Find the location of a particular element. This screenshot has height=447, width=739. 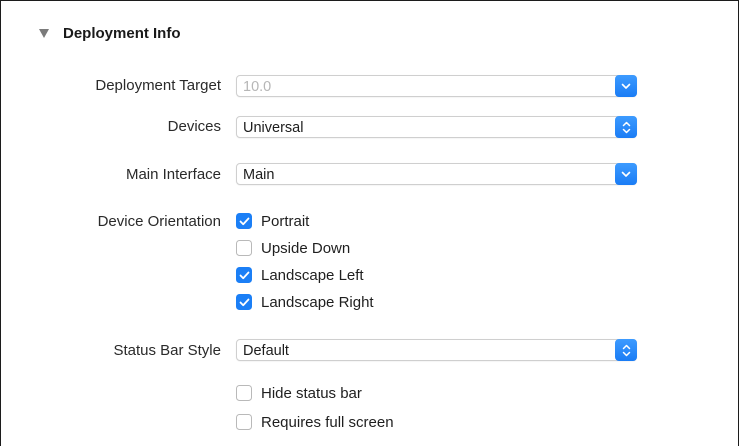

status-bar-style-popup-button is located at coordinates (626, 350).